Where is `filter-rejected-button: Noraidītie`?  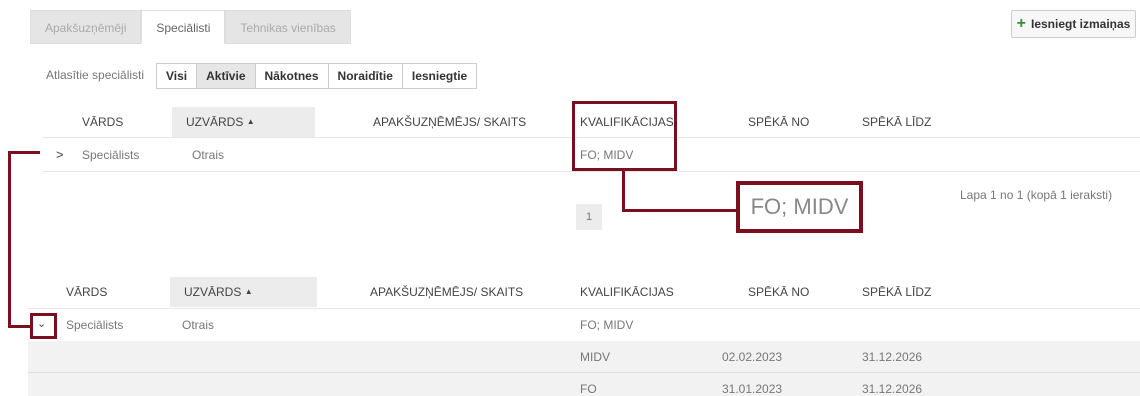 filter-rejected-button: Noraidītie is located at coordinates (365, 76).